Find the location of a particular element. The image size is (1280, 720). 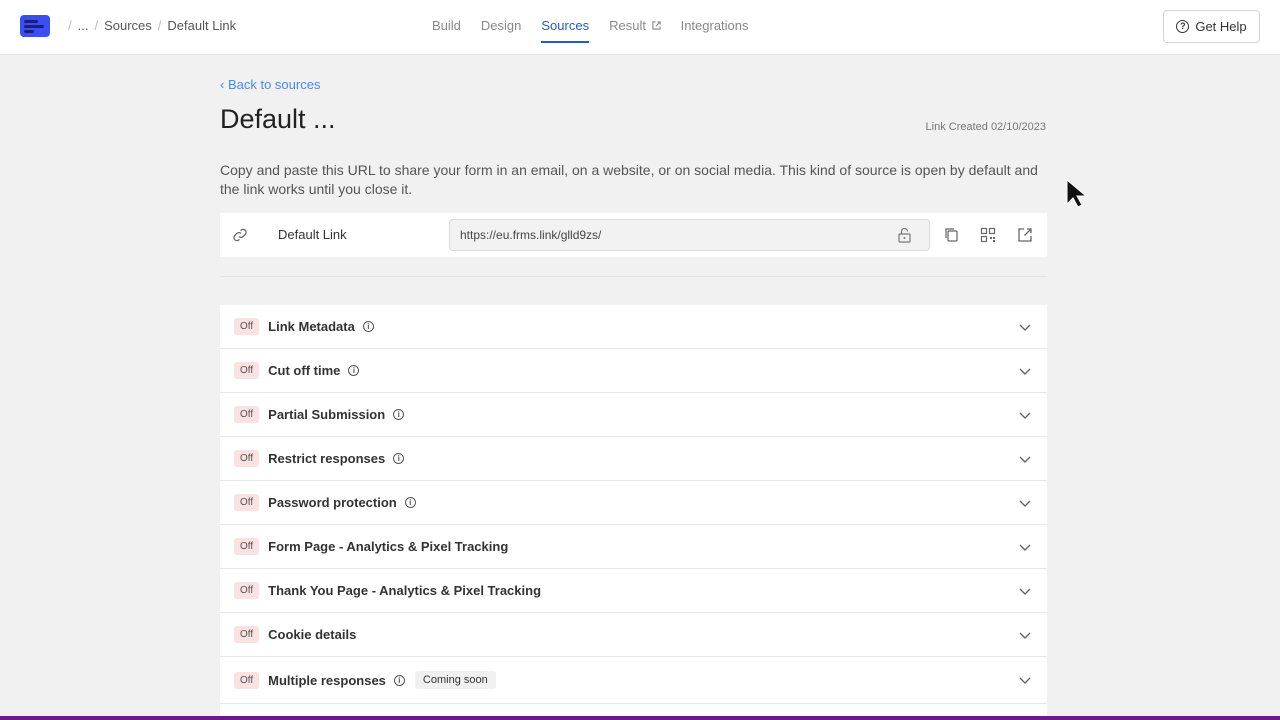

main-nav: Build Design Sources Result Integrations is located at coordinates (590, 30).